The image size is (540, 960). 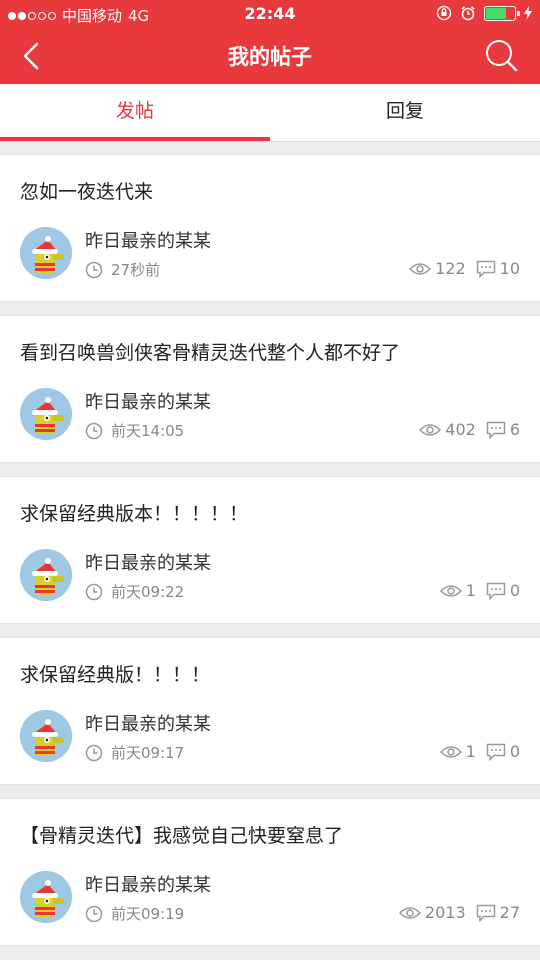 What do you see at coordinates (135, 112) in the screenshot?
I see `tab-posts: 发帖` at bounding box center [135, 112].